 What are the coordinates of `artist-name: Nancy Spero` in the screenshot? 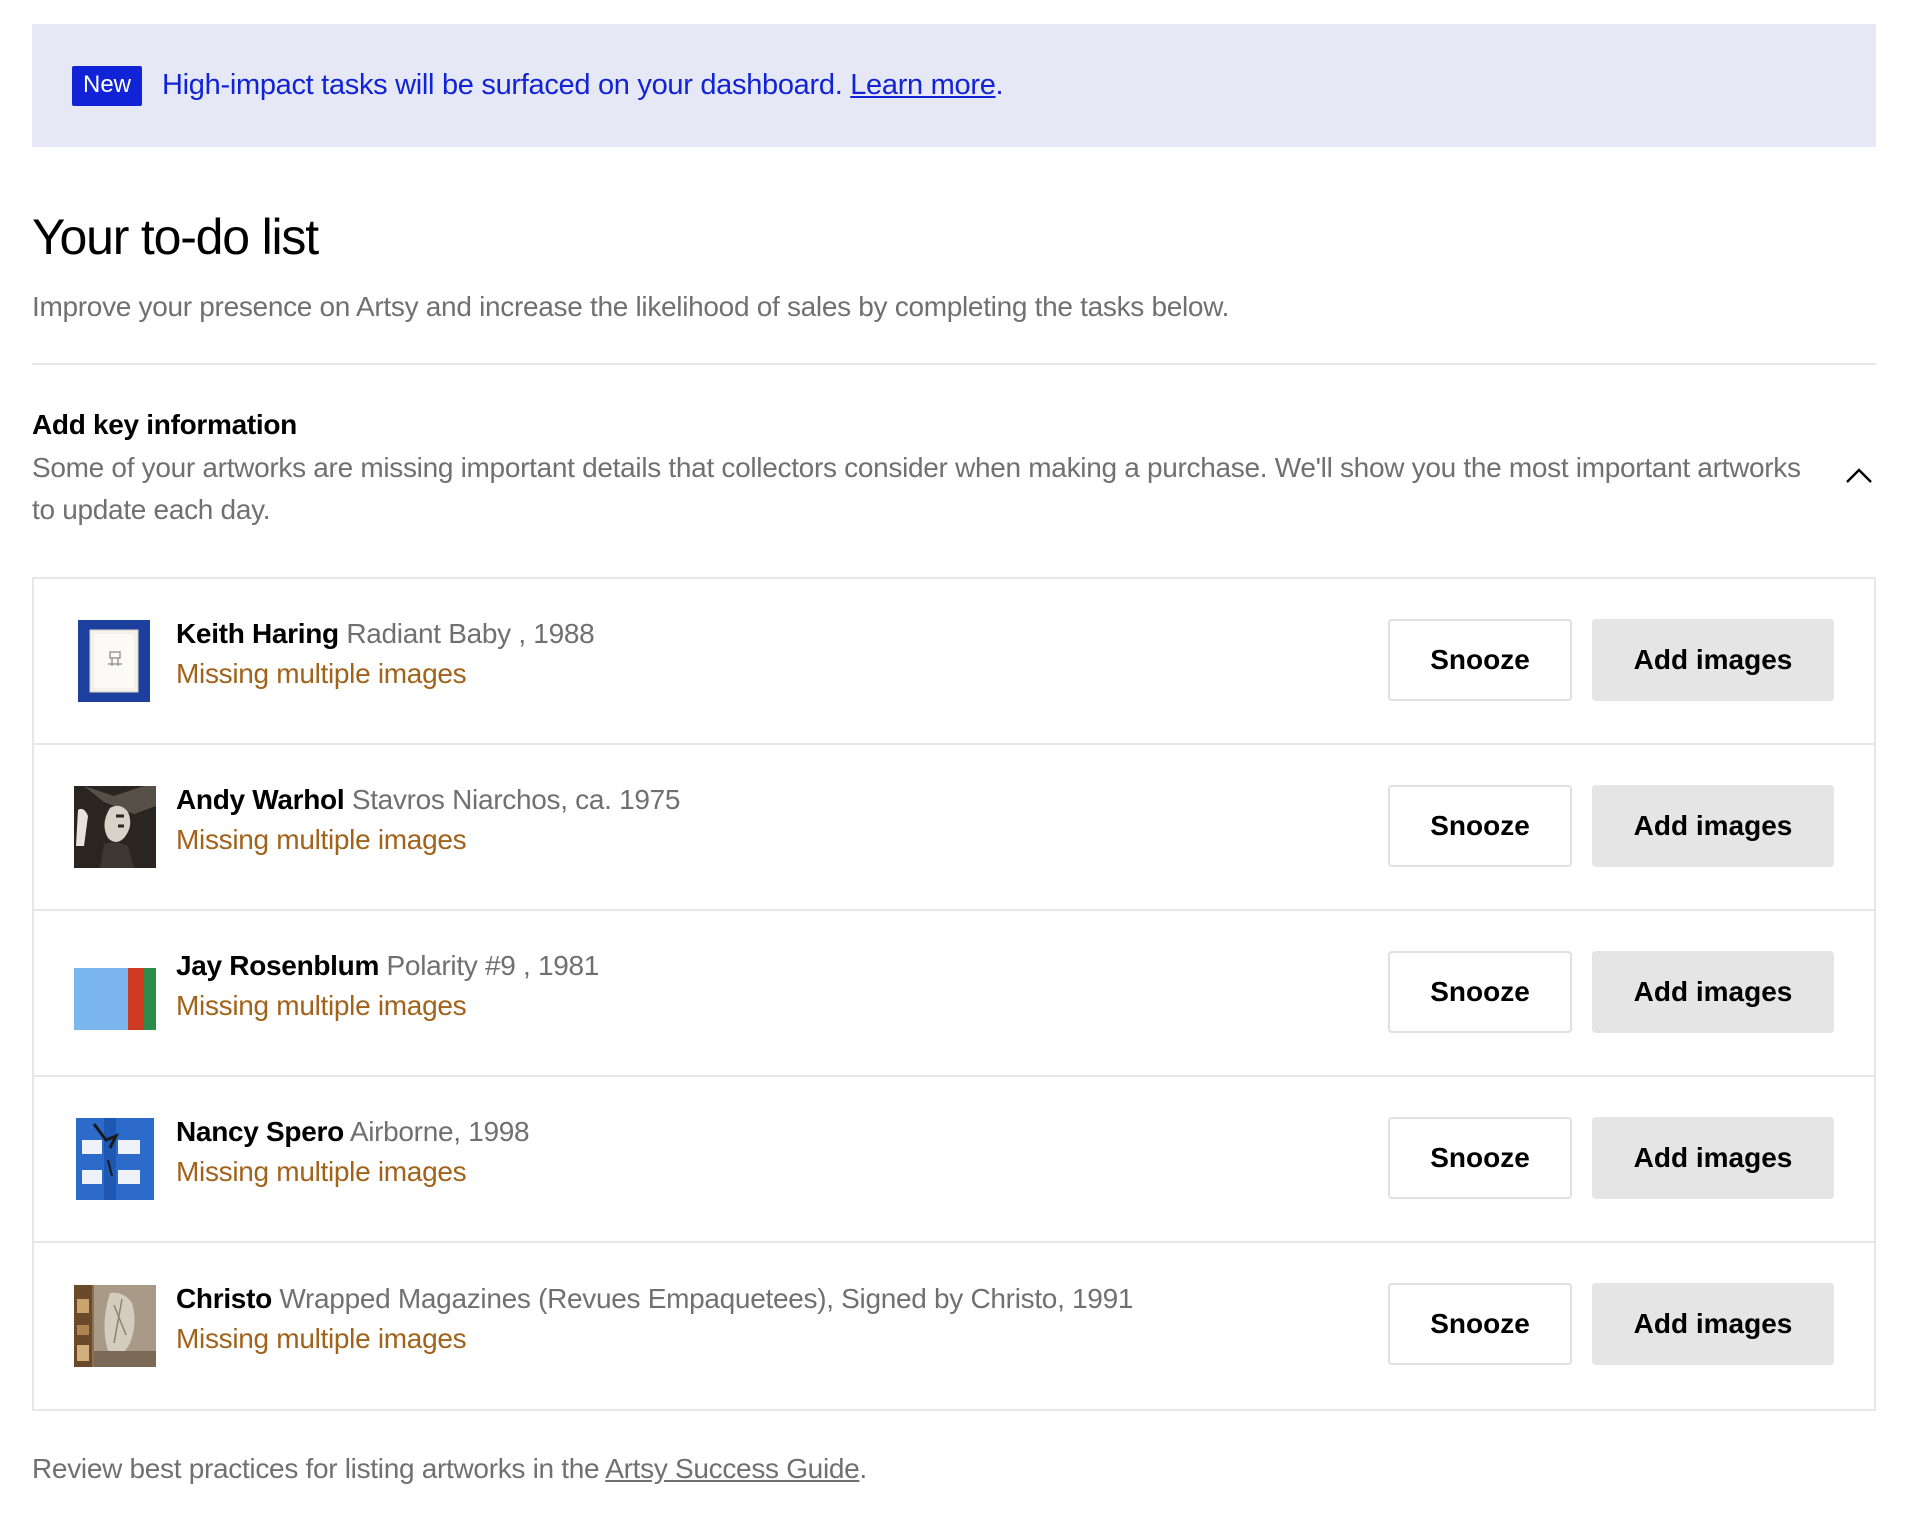 It's located at (260, 1131).